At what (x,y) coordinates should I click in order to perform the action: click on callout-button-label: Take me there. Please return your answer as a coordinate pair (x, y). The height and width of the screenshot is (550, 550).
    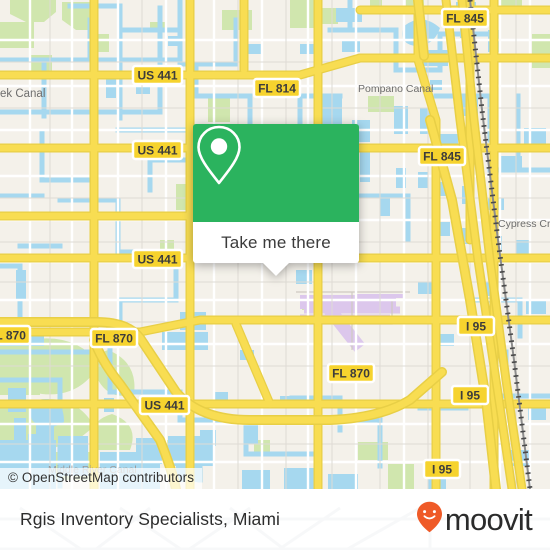
    Looking at the image, I should click on (276, 242).